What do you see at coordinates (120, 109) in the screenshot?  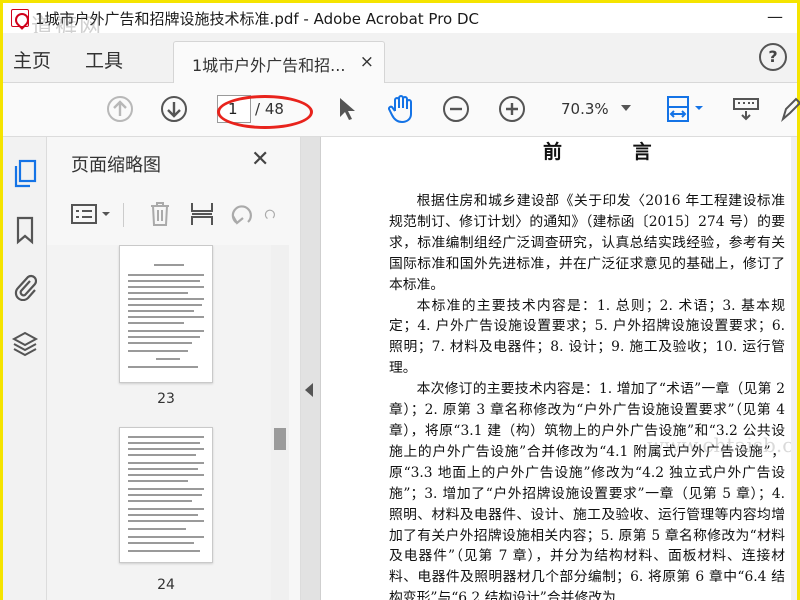 I see `prev-page-icon` at bounding box center [120, 109].